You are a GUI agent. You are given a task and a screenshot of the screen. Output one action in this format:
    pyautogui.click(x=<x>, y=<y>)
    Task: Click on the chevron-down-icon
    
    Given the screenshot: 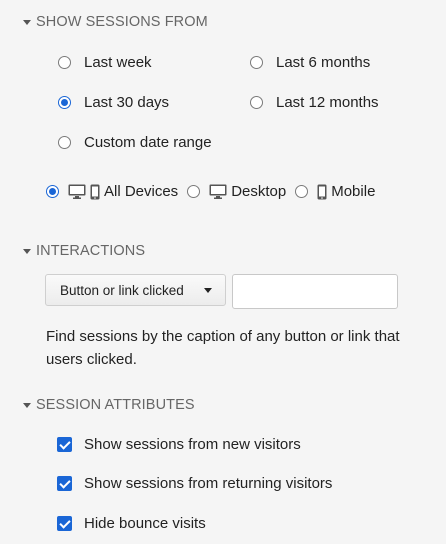 What is the action you would take?
    pyautogui.click(x=208, y=290)
    